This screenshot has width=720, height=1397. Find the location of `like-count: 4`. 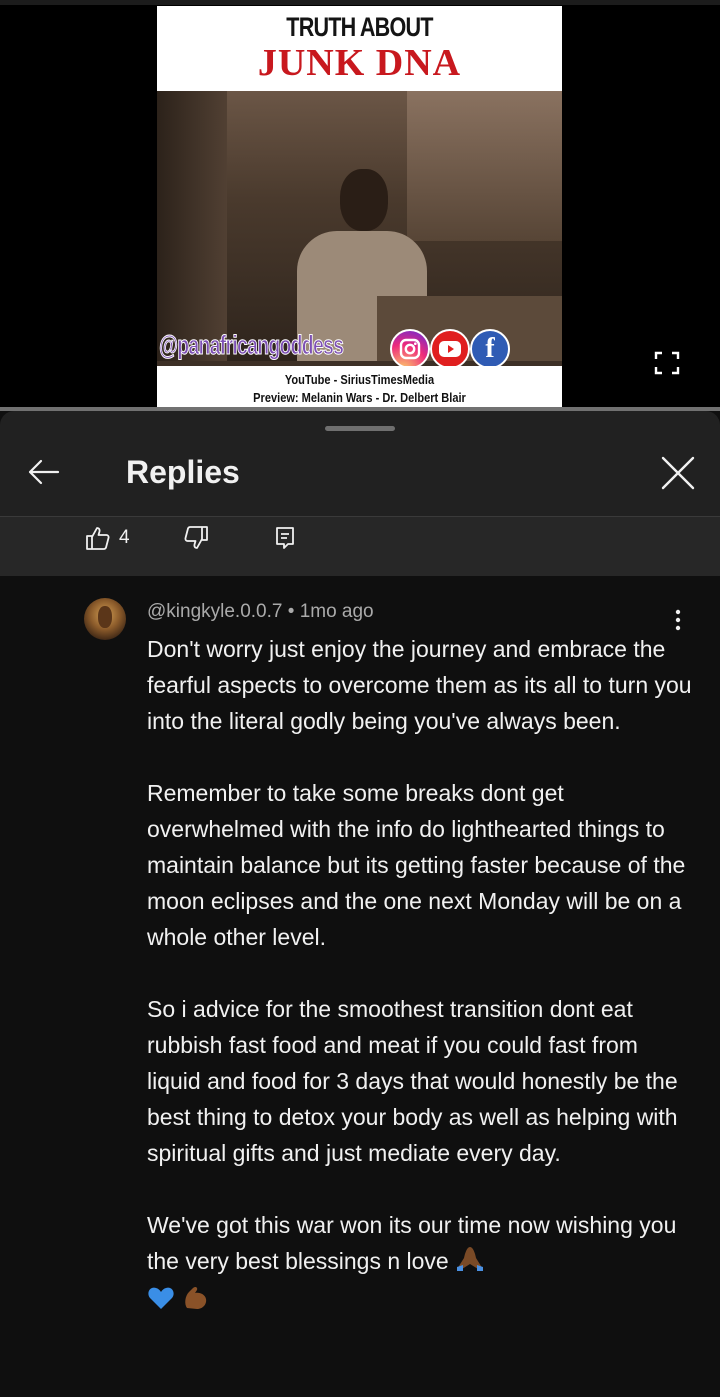

like-count: 4 is located at coordinates (124, 537).